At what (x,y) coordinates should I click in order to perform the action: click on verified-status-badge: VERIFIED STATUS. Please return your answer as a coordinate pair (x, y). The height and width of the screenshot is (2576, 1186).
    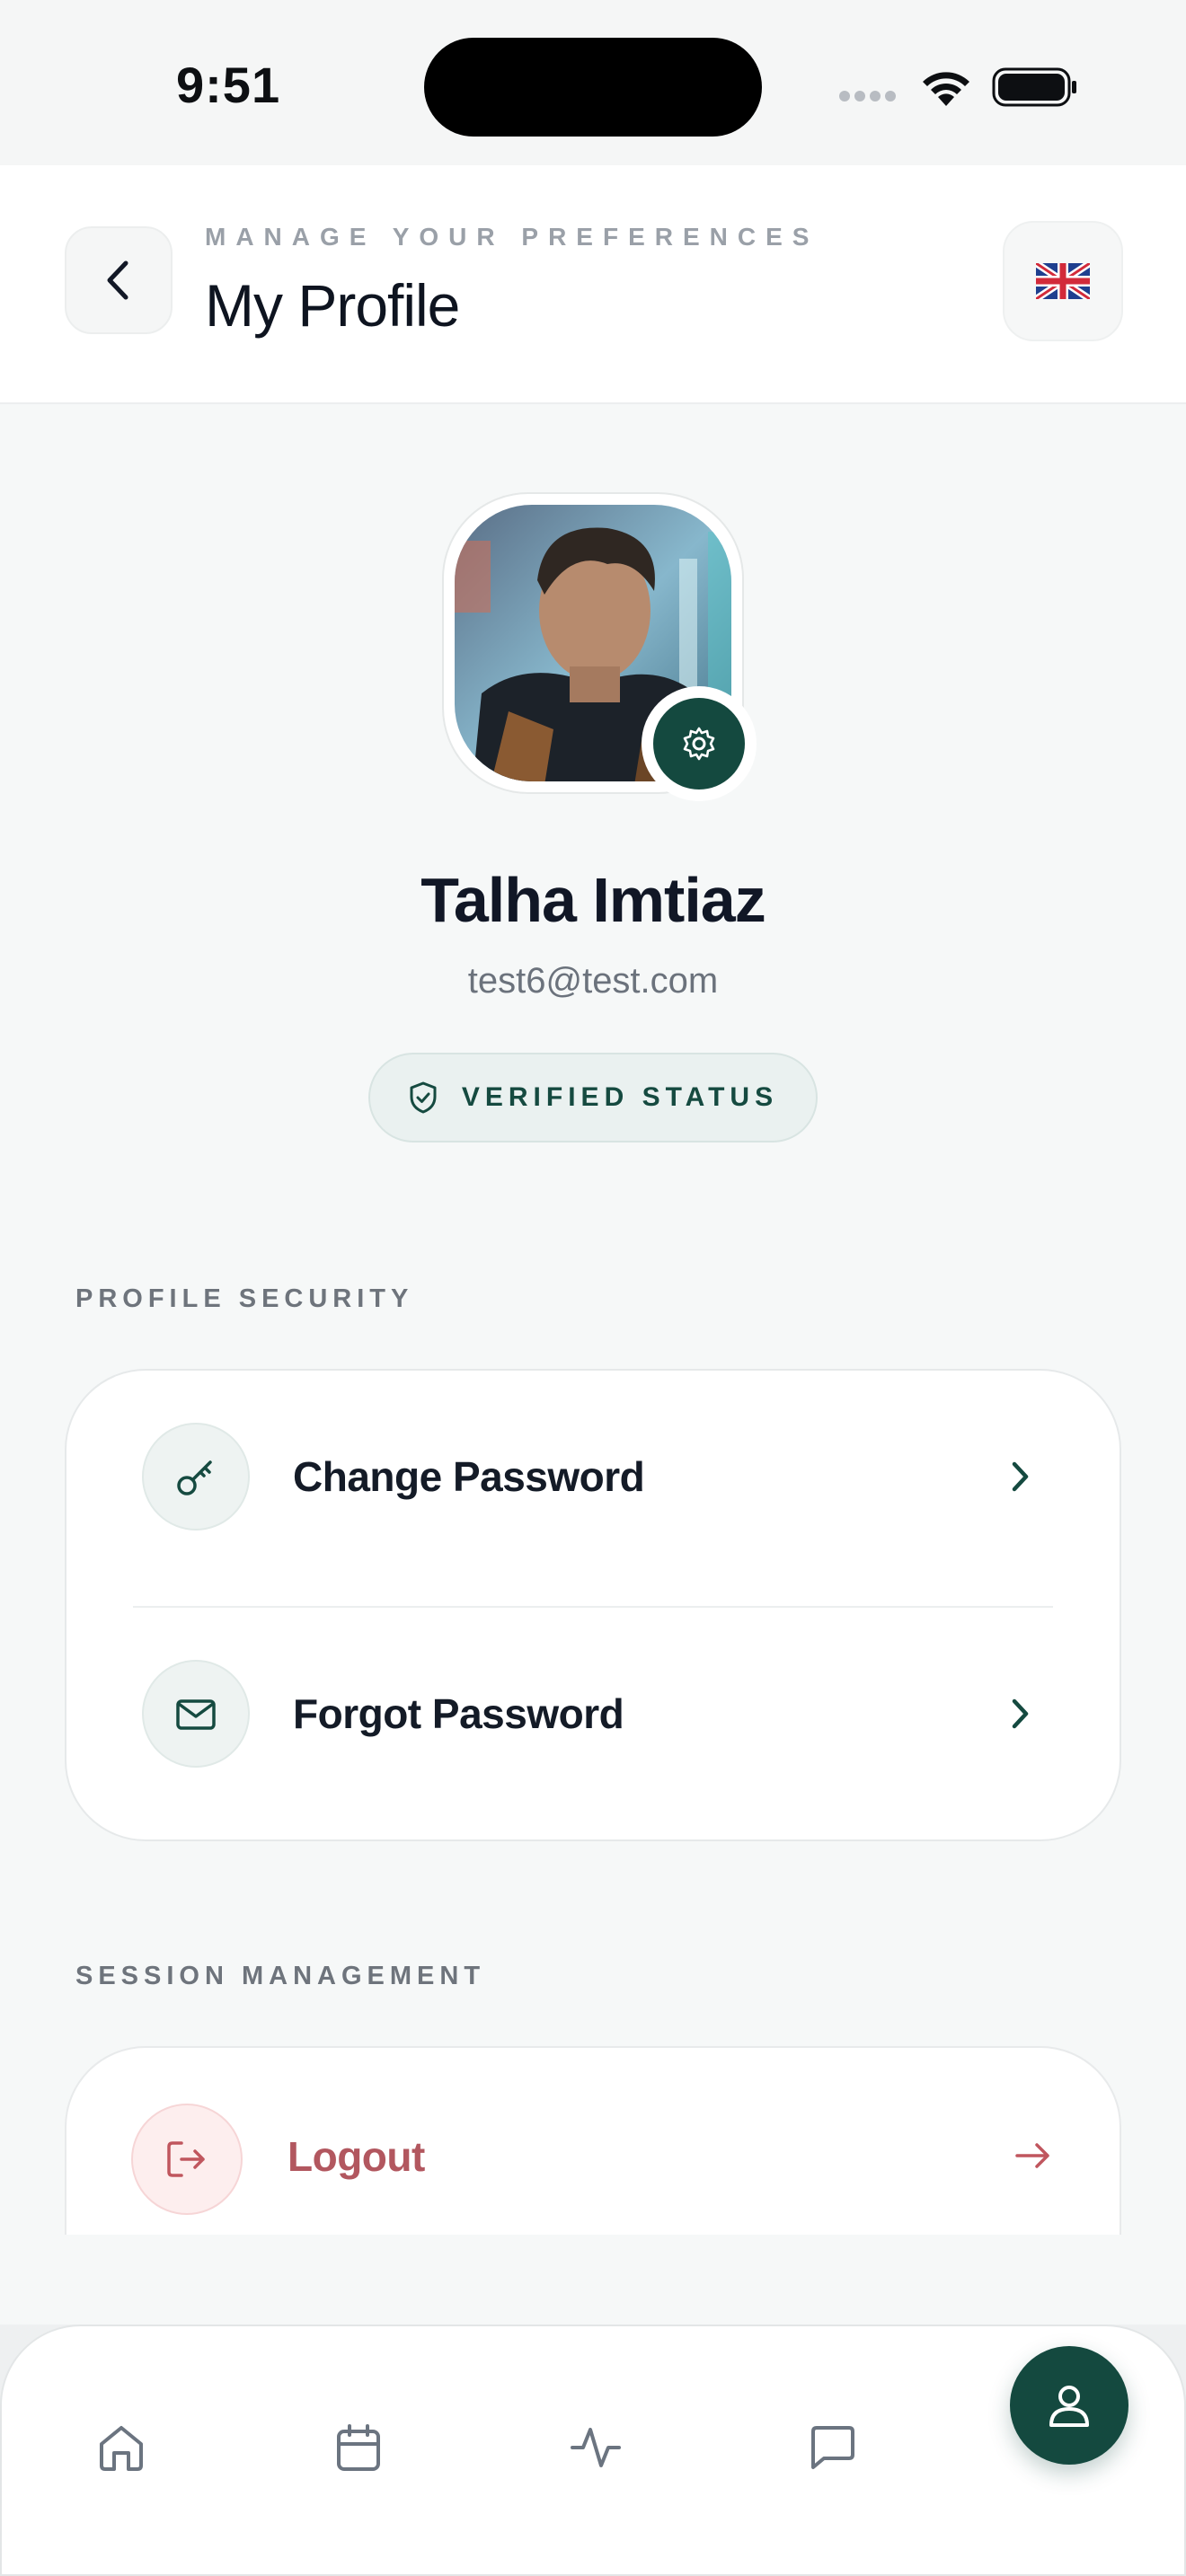
    Looking at the image, I should click on (593, 1097).